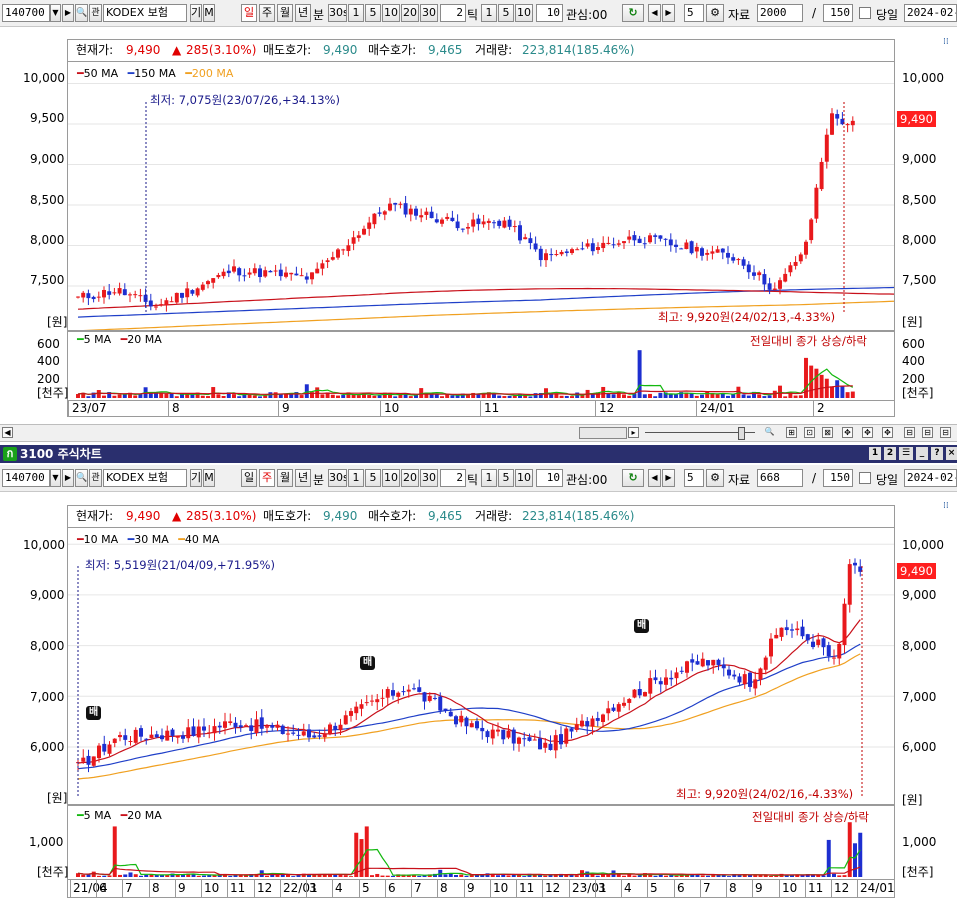 This screenshot has width=957, height=901. I want to click on bun-30s-button: 30s, so click(337, 13).